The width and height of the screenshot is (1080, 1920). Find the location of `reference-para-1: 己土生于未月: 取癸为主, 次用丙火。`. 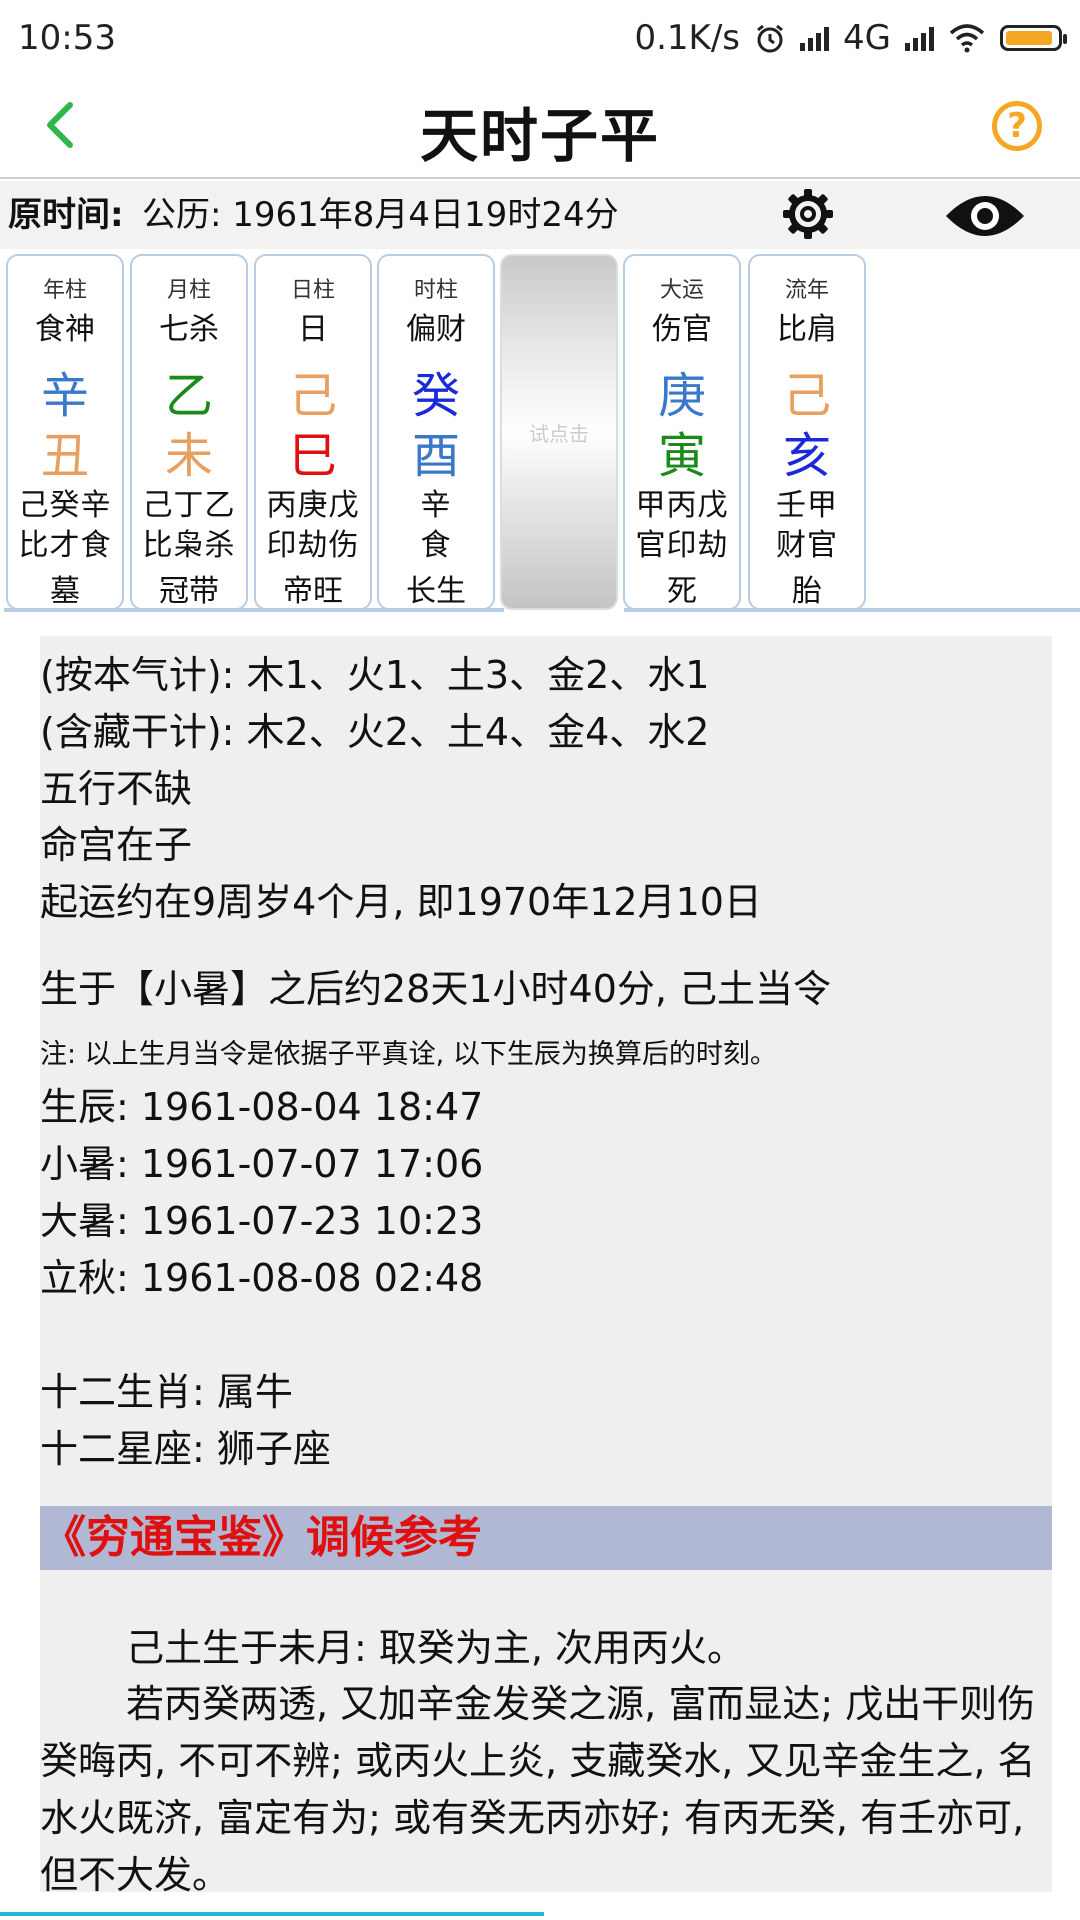

reference-para-1: 己土生于未月: 取癸为主, 次用丙火。 is located at coordinates (436, 1648).